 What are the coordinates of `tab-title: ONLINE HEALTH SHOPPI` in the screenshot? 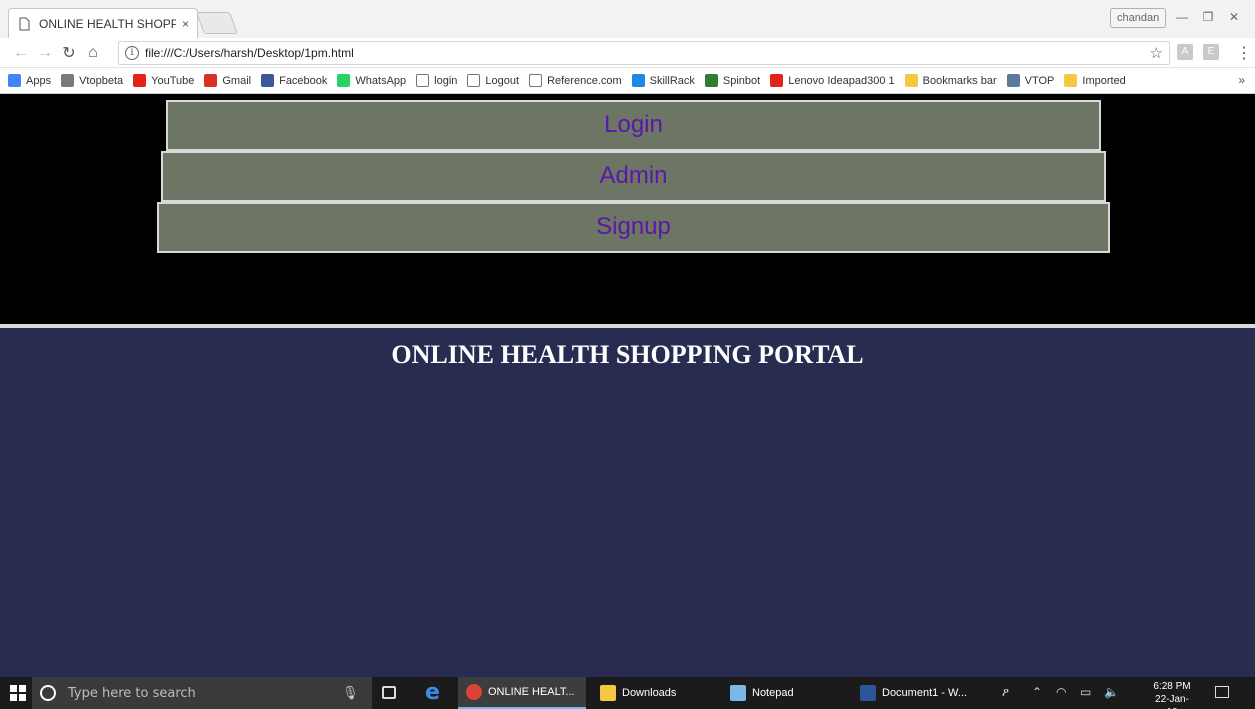 It's located at (107, 23).